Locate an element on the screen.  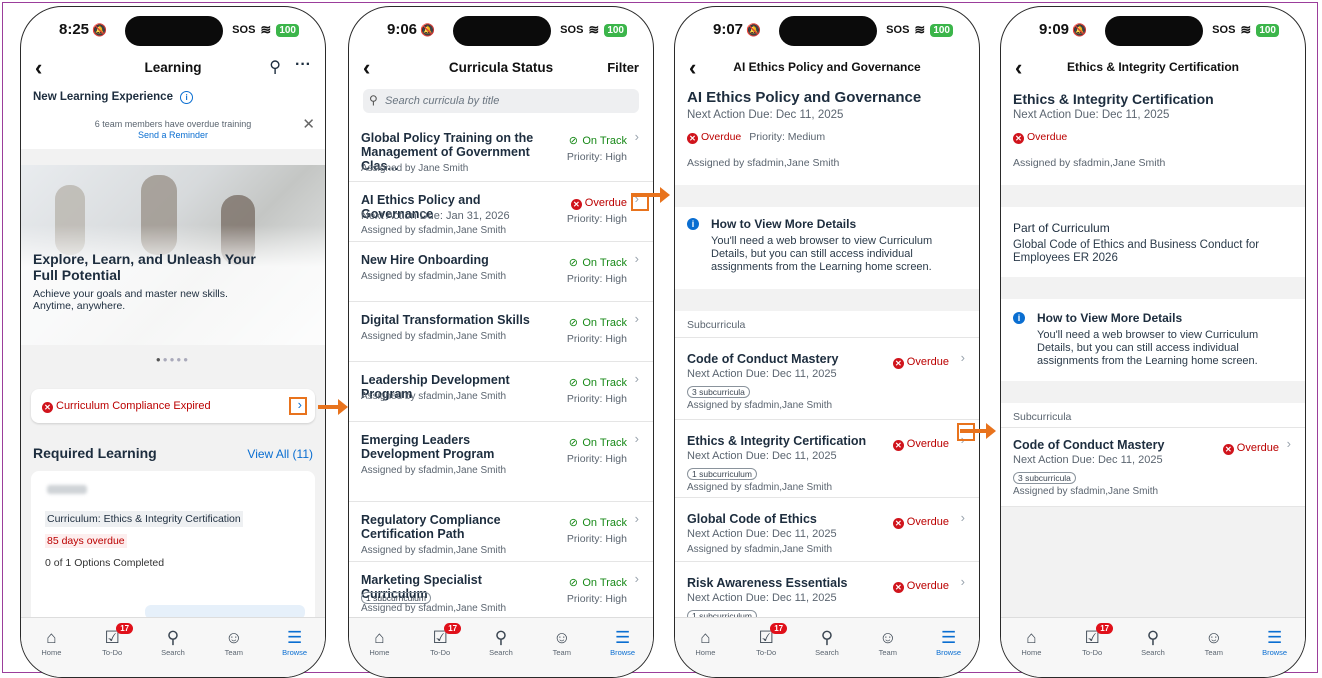
nav-bar: ‹ Ethics & Integrity Certification is located at coordinates (1153, 68).